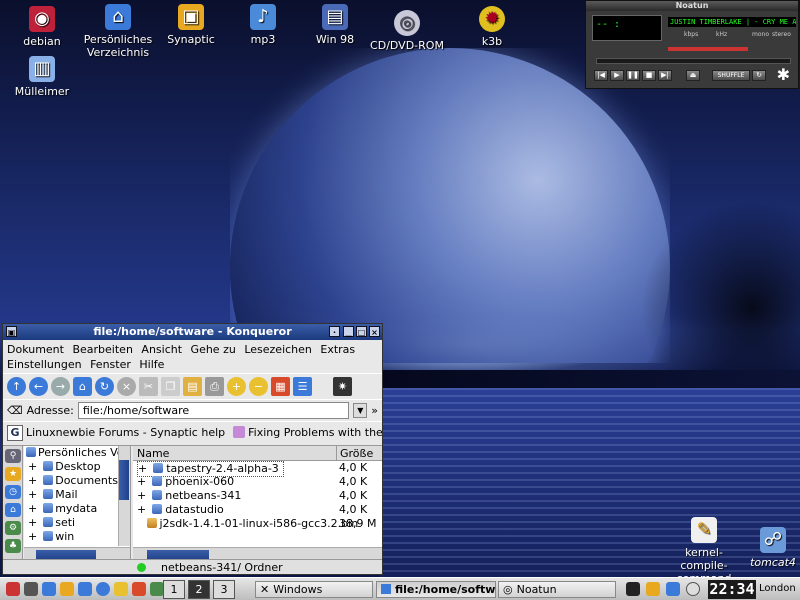 The image size is (800, 600). Describe the element at coordinates (280, 386) in the screenshot. I see `icon-view-icon: ▦` at that location.